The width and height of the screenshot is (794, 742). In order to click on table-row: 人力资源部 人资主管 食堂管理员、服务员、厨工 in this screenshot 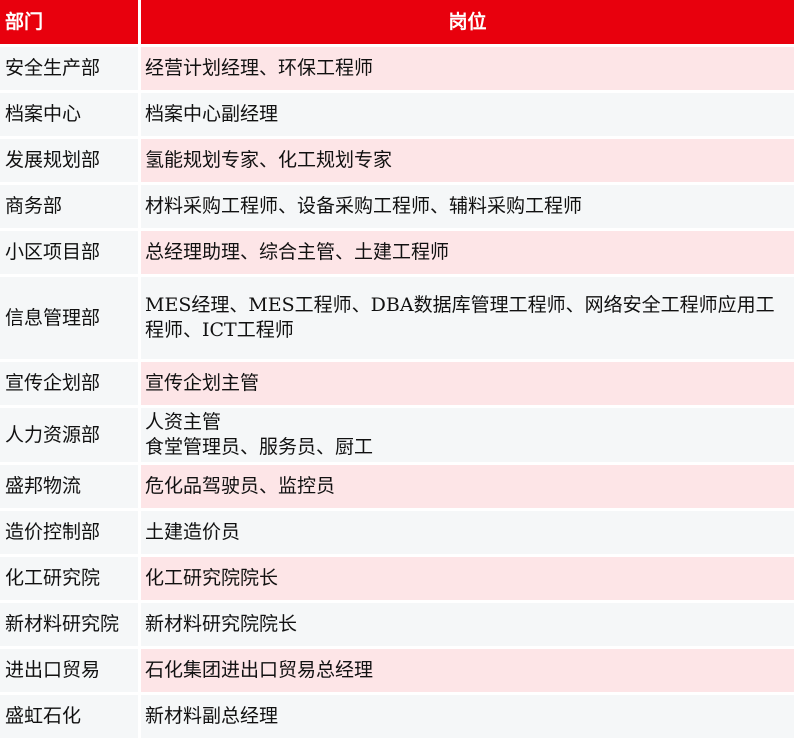, I will do `click(397, 436)`.